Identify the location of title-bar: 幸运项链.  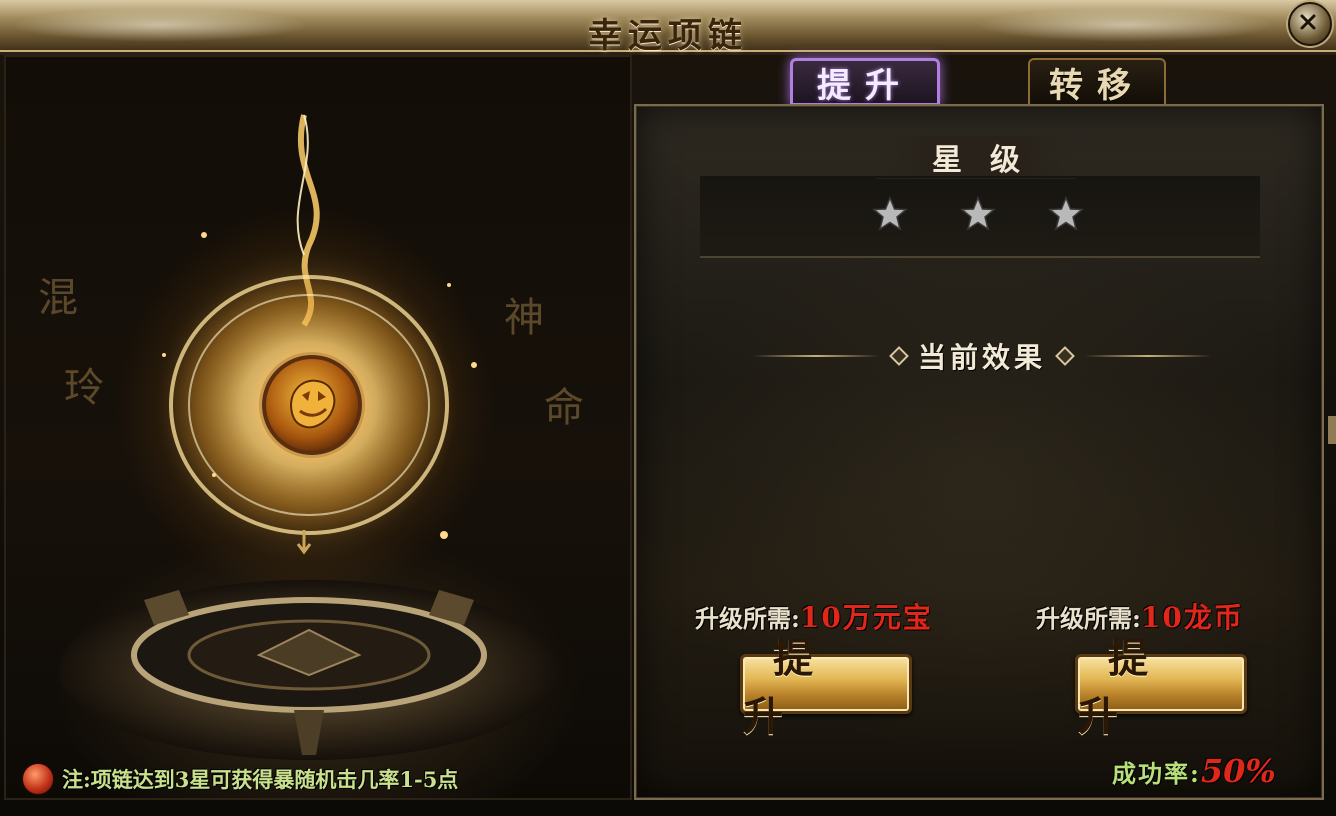
(668, 28).